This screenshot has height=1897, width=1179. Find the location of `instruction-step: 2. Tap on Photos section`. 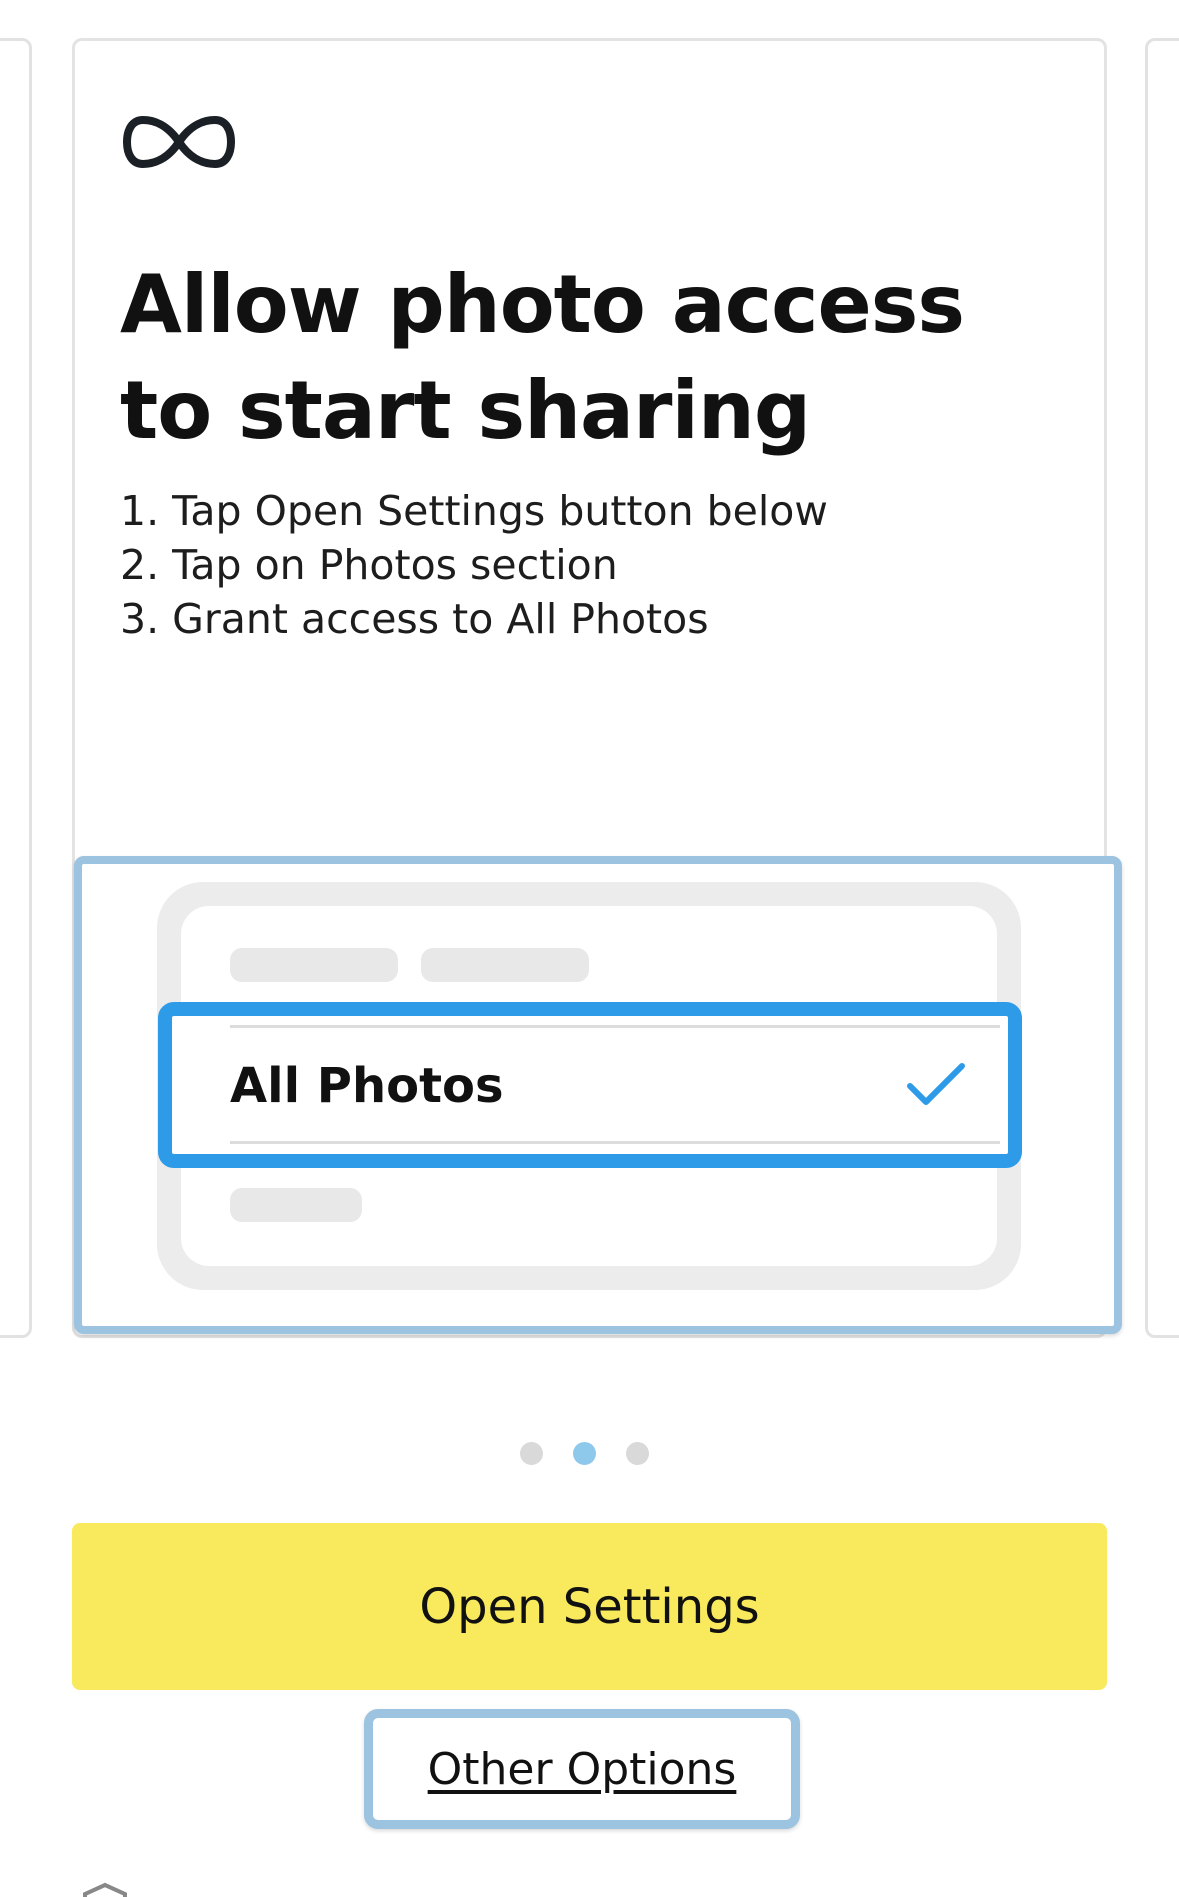

instruction-step: 2. Tap on Photos section is located at coordinates (369, 565).